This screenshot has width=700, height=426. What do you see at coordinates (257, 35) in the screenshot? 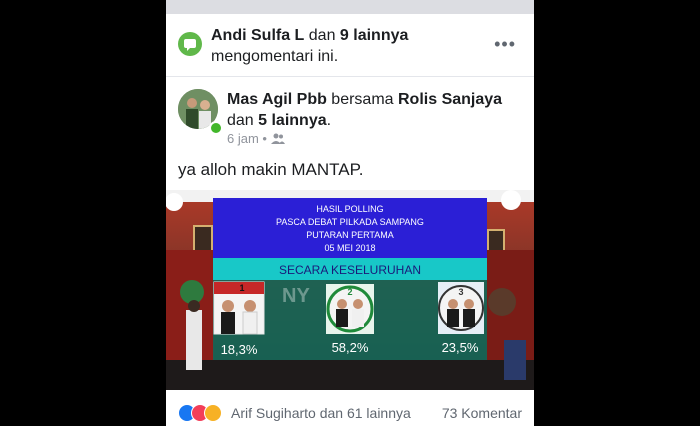
I see `notification-actor: Andi Sulfa L` at bounding box center [257, 35].